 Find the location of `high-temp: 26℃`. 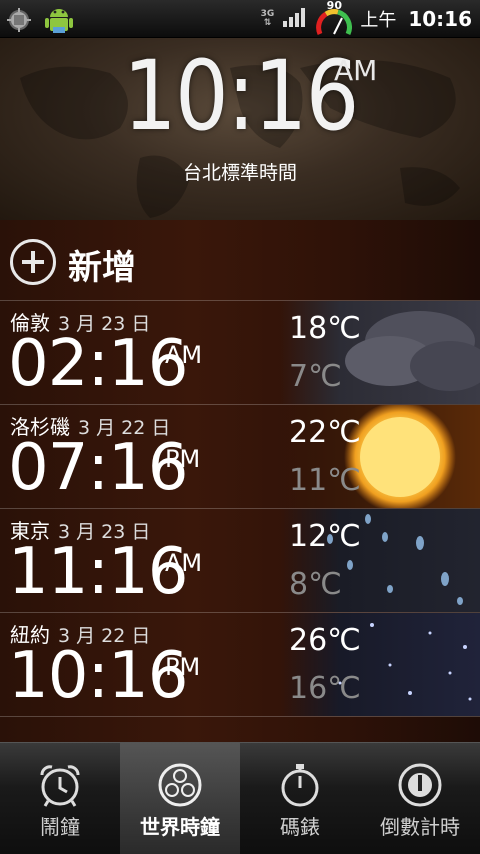

high-temp: 26℃ is located at coordinates (325, 640).